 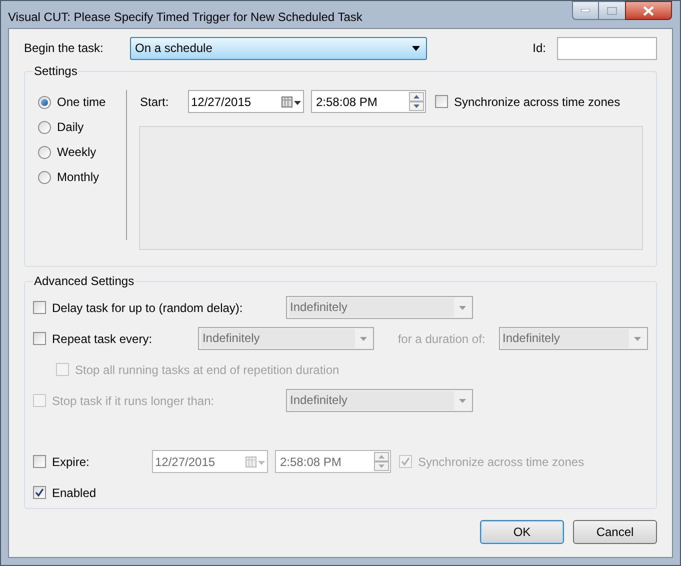 I want to click on field-label: Id:, so click(x=539, y=48).